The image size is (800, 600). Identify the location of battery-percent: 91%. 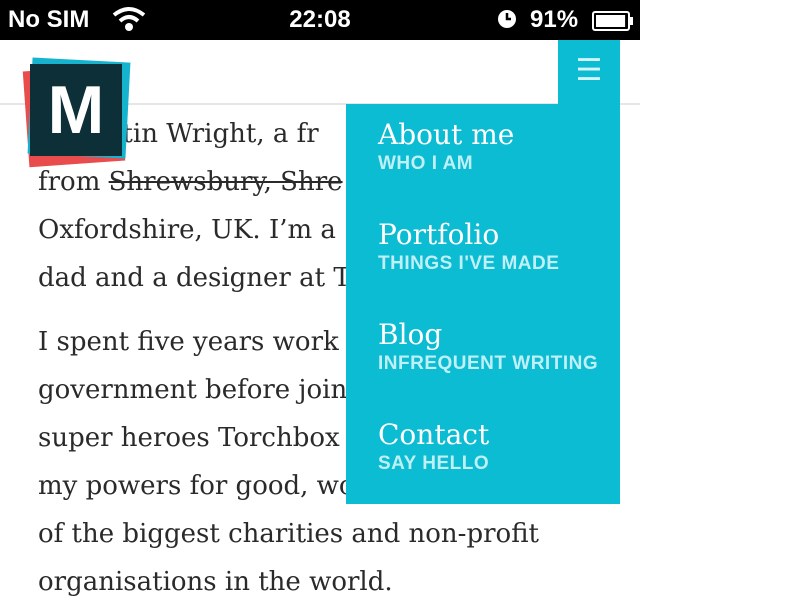
(554, 19).